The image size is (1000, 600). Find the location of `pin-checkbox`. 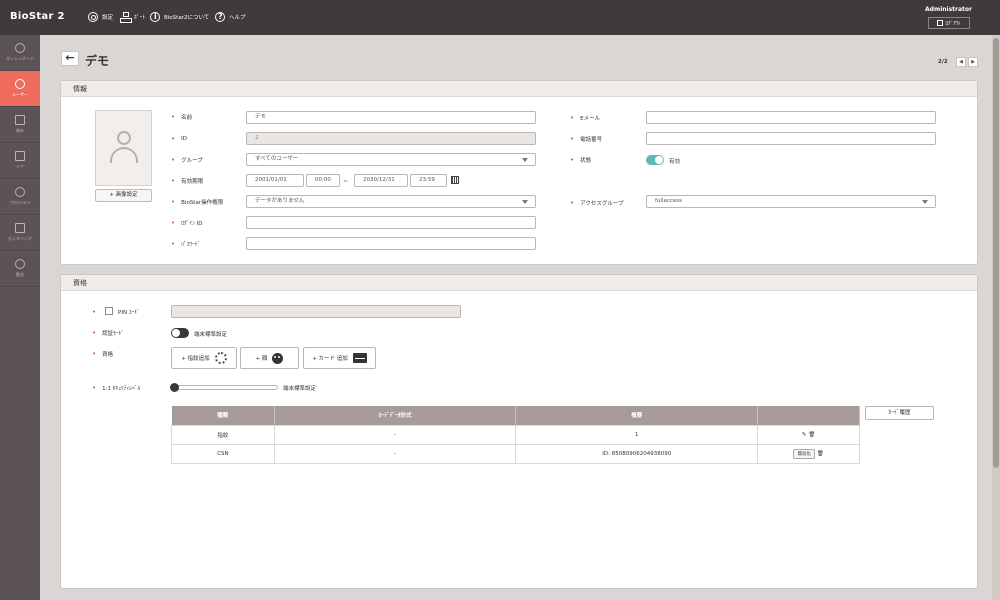

pin-checkbox is located at coordinates (109, 311).